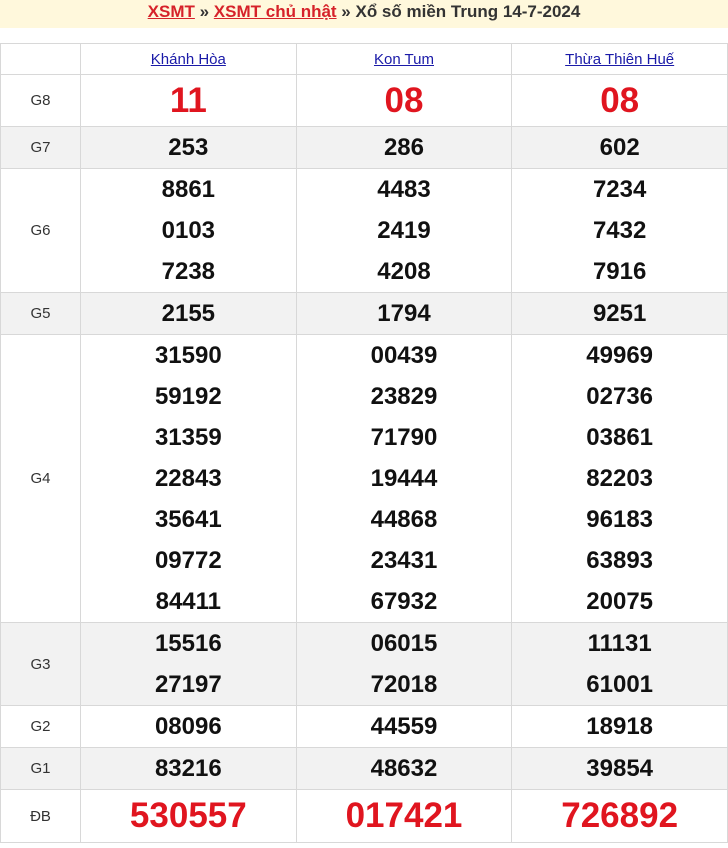 Image resolution: width=728 pixels, height=848 pixels. I want to click on prize-number: 09772, so click(188, 560).